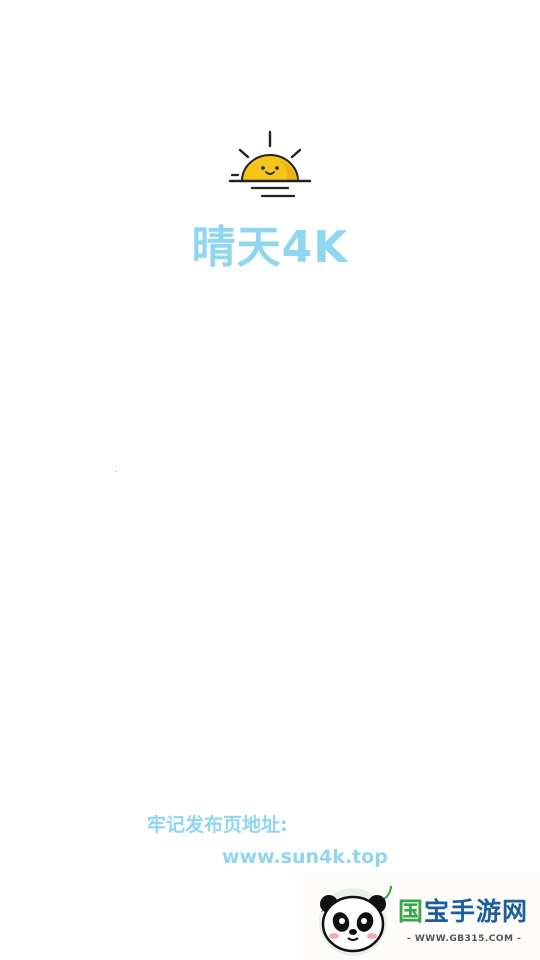  I want to click on site-watermark: 国宝手游网 - WWW.GB315.COM -, so click(418, 916).